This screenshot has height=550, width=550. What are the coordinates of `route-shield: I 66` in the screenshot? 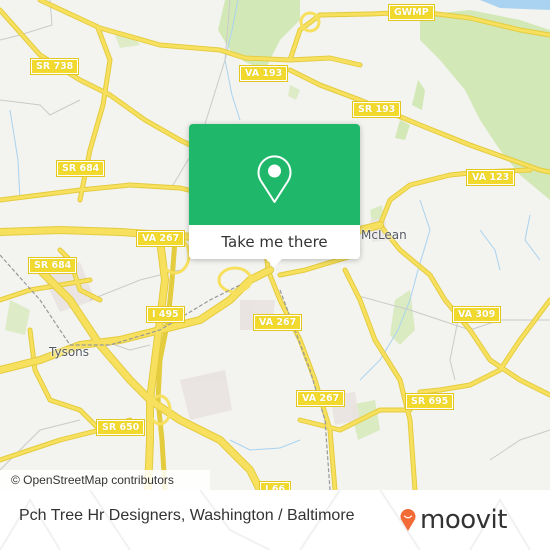 It's located at (275, 485).